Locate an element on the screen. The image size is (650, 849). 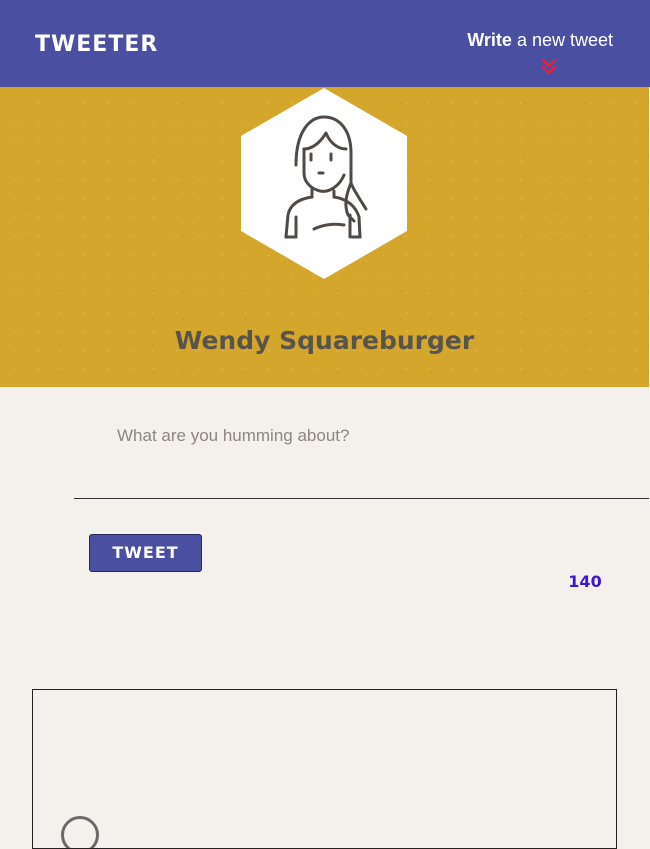
tweet-compose-input is located at coordinates (361, 456).